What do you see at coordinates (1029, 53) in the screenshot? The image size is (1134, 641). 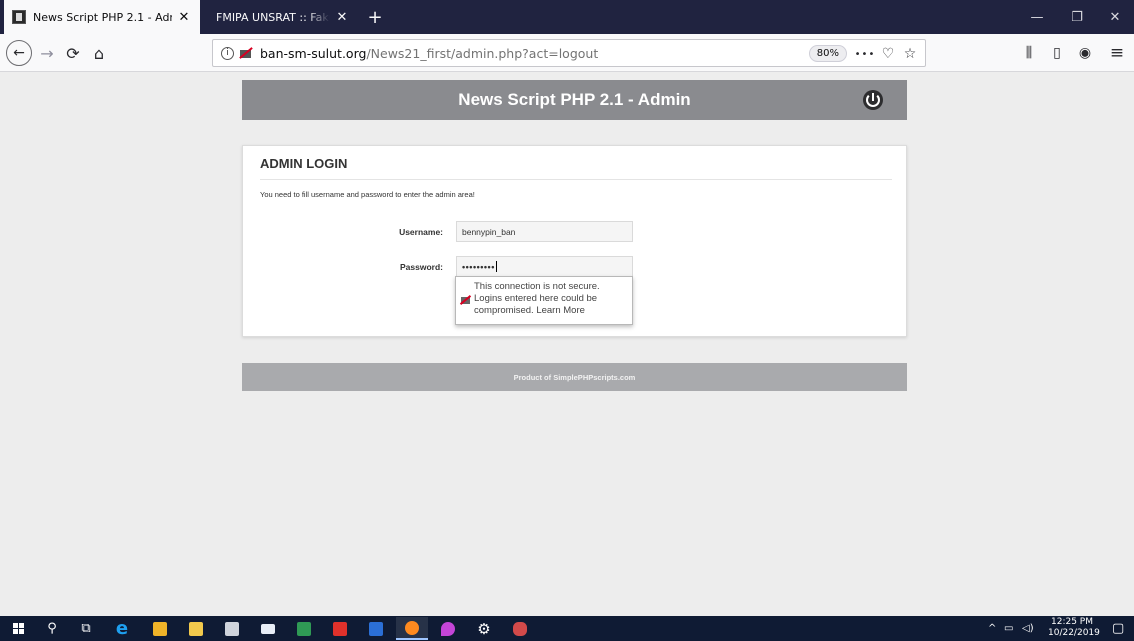 I see `library-icon: ⫼` at bounding box center [1029, 53].